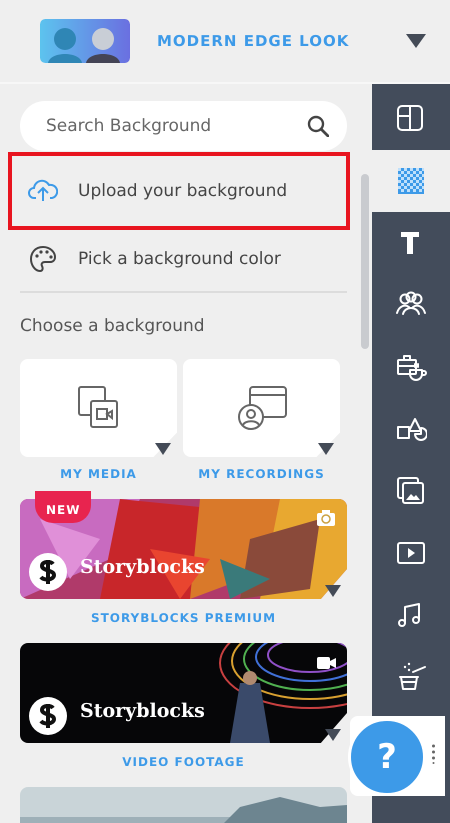 The height and width of the screenshot is (823, 450). What do you see at coordinates (365, 261) in the screenshot?
I see `scrollbar` at bounding box center [365, 261].